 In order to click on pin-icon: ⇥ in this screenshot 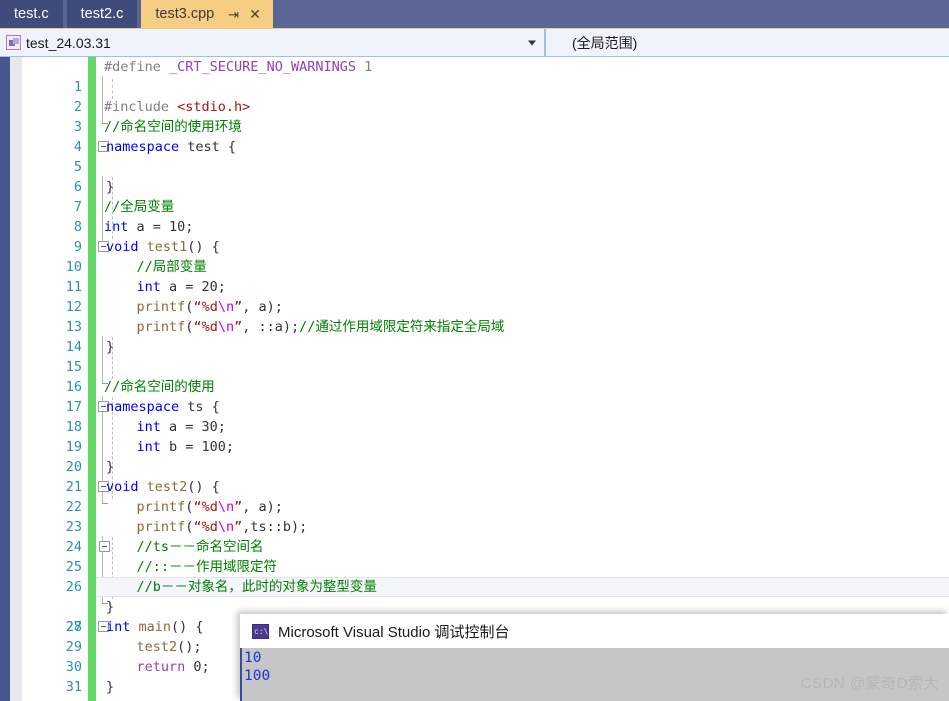, I will do `click(233, 14)`.